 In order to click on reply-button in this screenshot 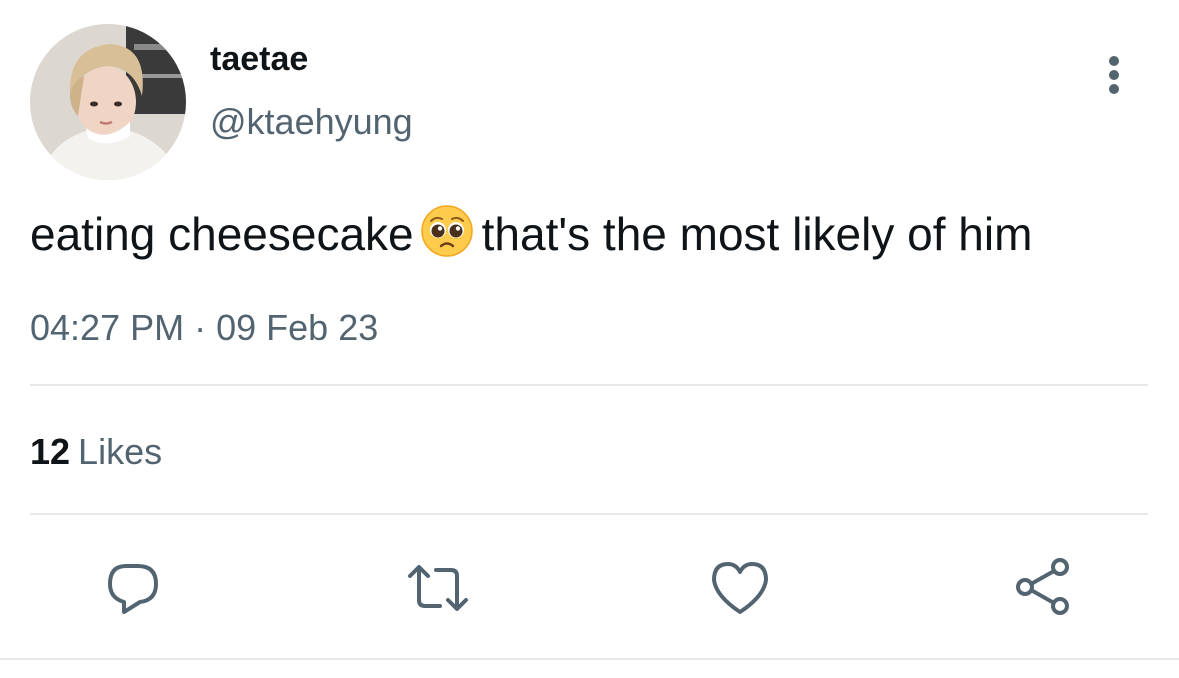, I will do `click(134, 588)`.